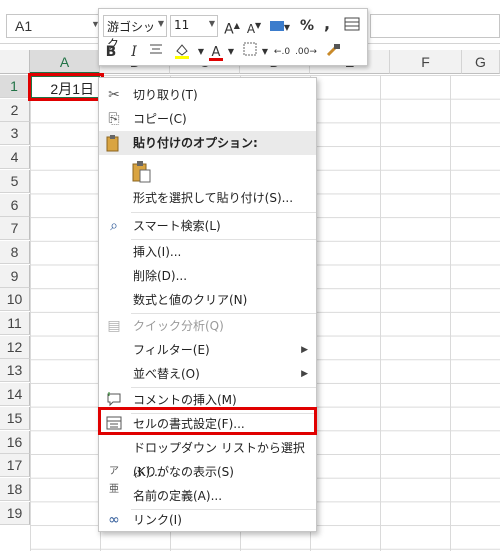 This screenshot has width=500, height=551. What do you see at coordinates (481, 62) in the screenshot?
I see `column-header-g: G` at bounding box center [481, 62].